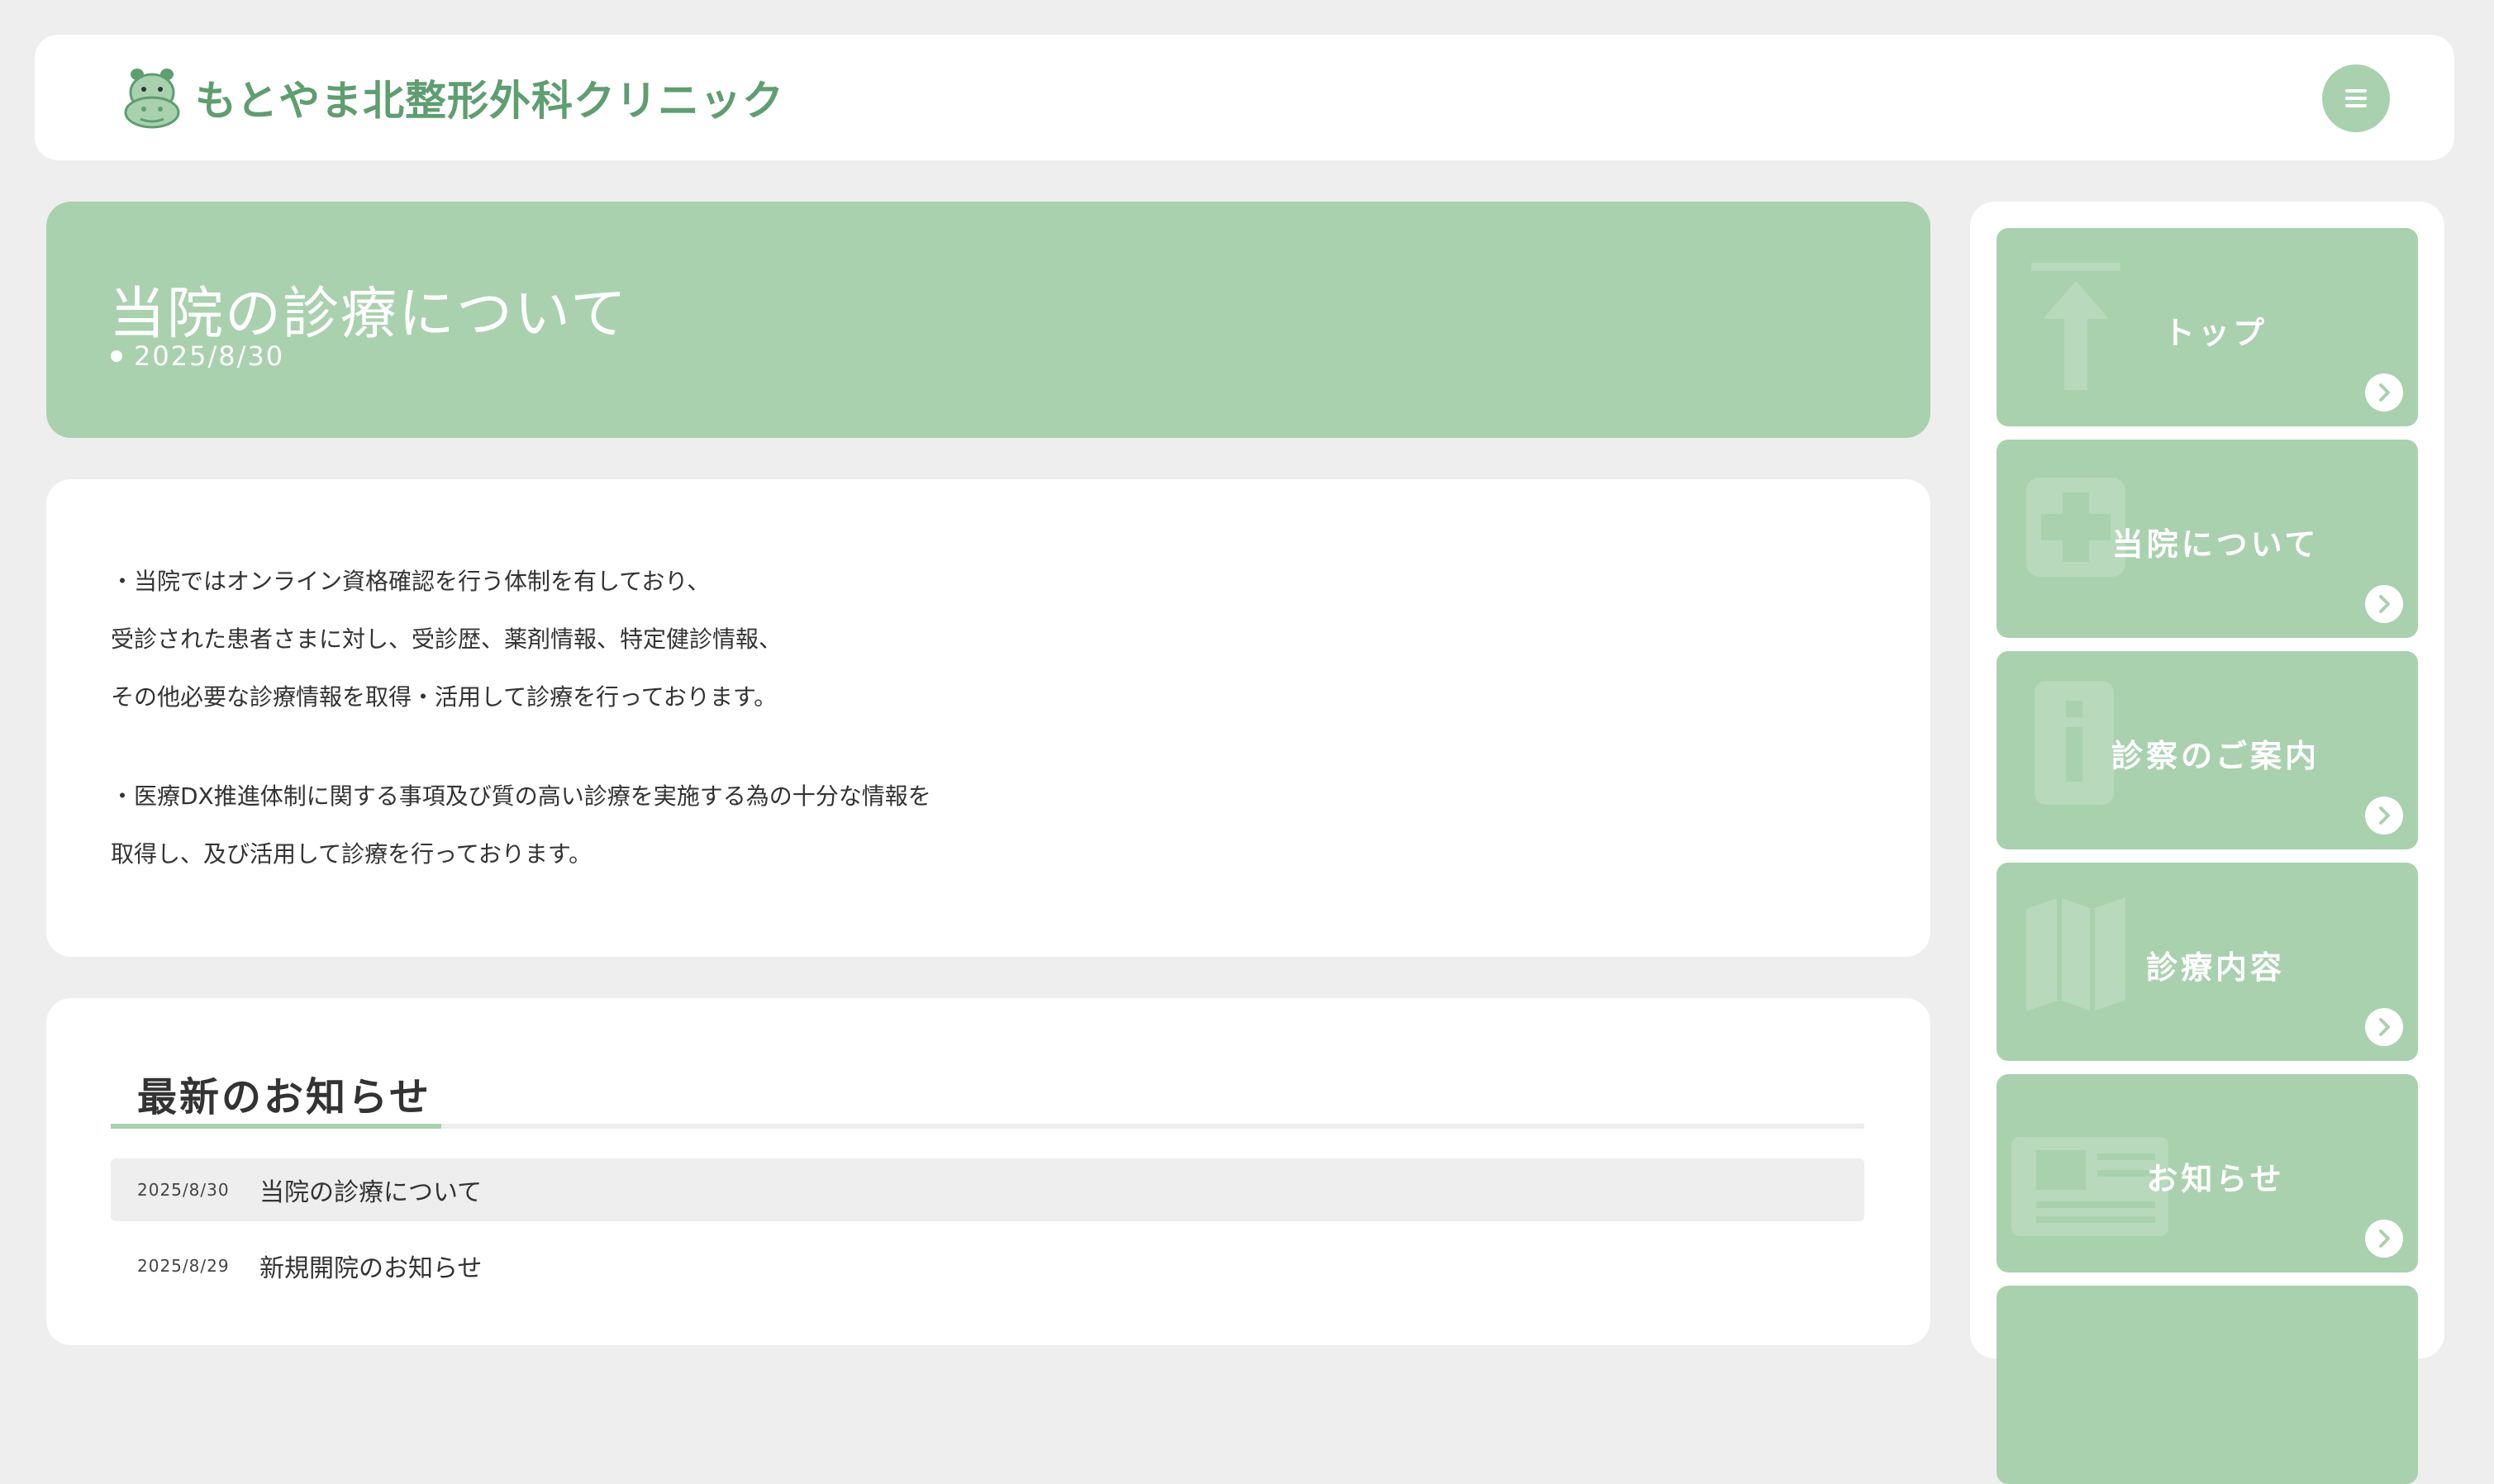 The height and width of the screenshot is (1484, 2494). I want to click on article-line: ・当院ではオンライン資格確認を行う体制を有しており、, so click(411, 581).